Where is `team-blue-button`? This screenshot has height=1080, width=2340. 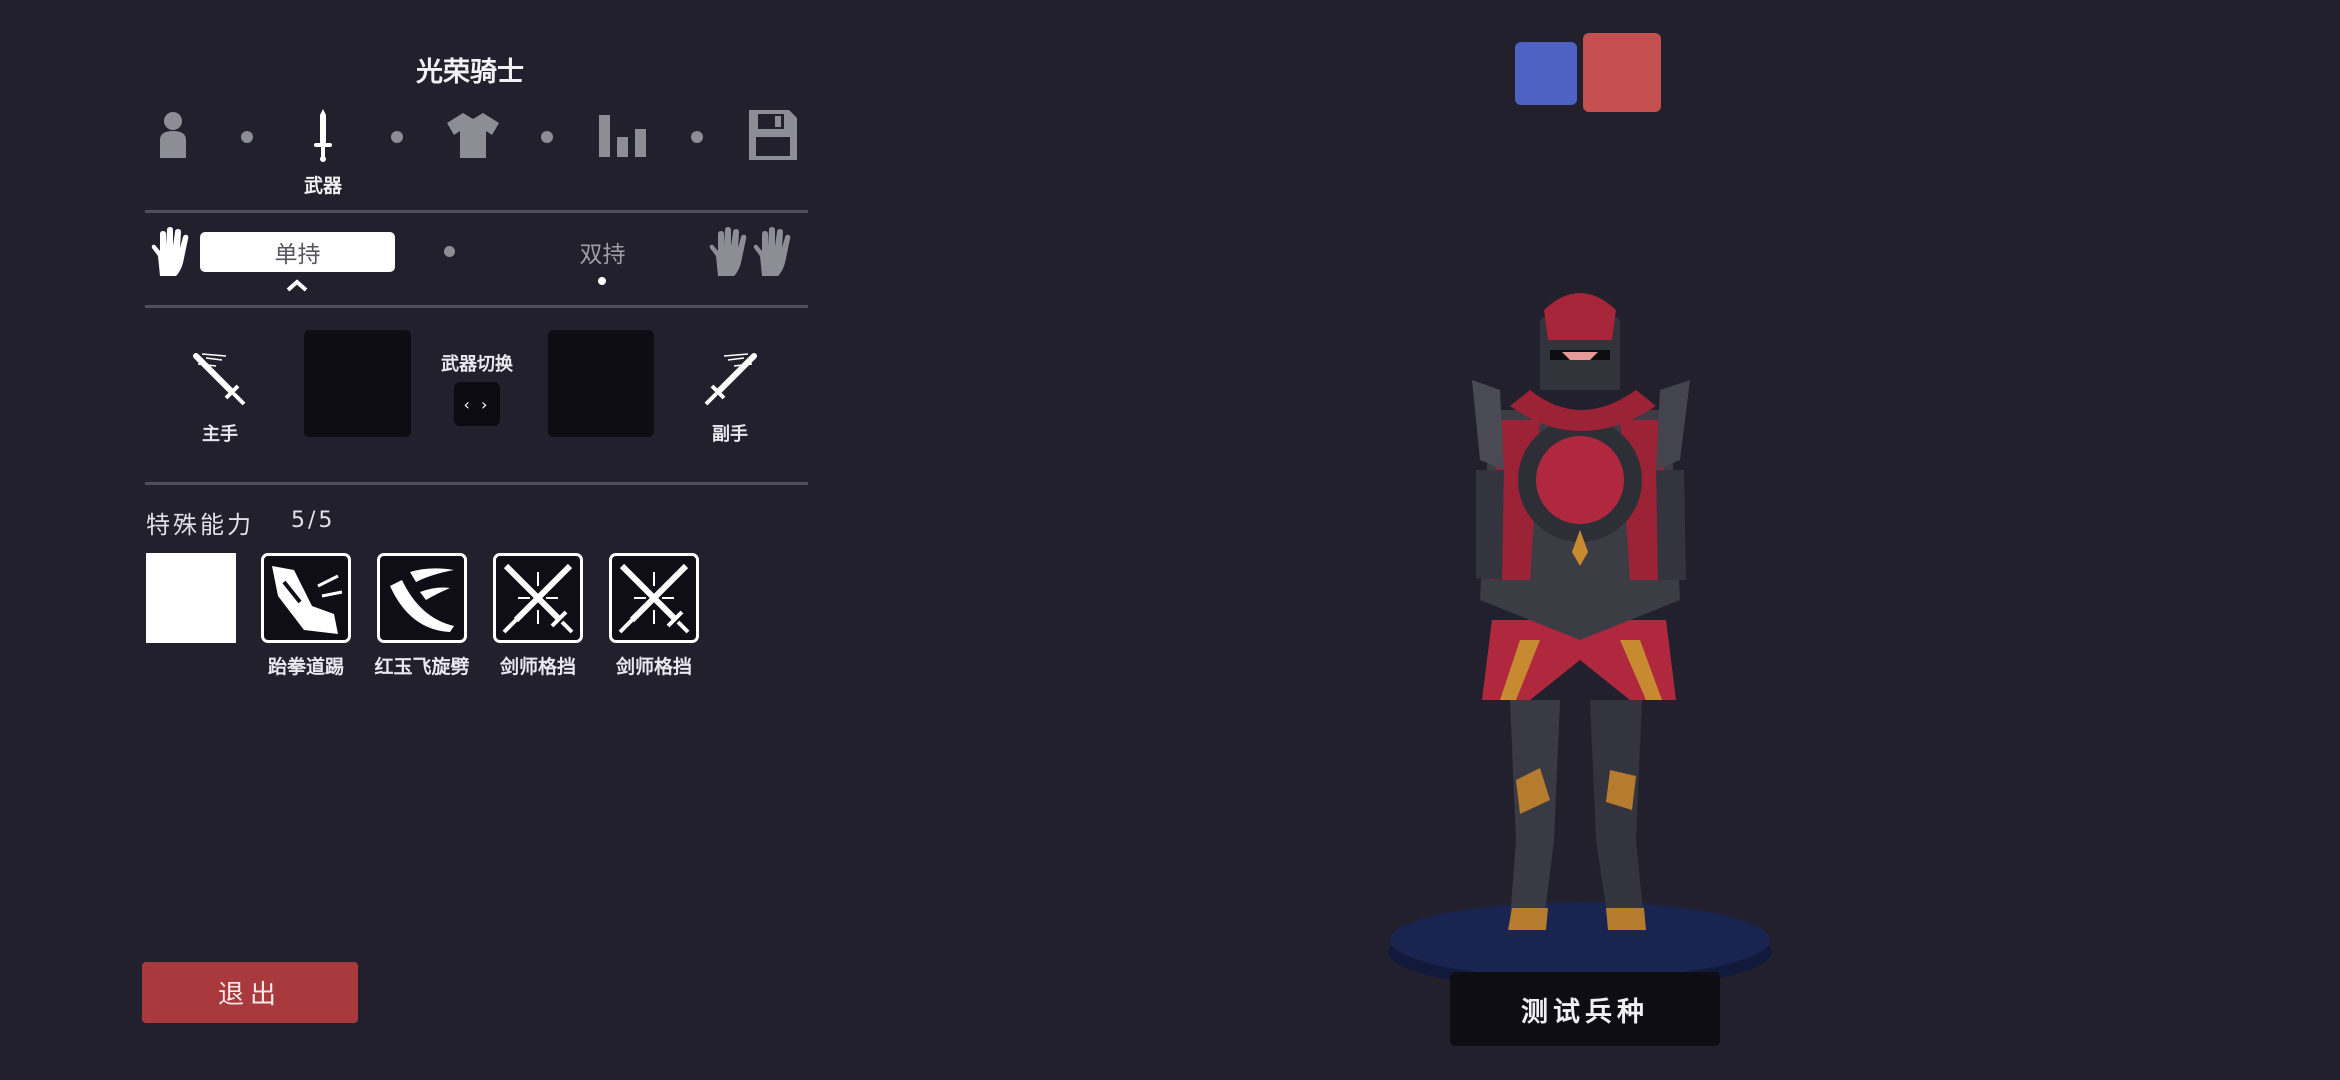 team-blue-button is located at coordinates (1546, 73).